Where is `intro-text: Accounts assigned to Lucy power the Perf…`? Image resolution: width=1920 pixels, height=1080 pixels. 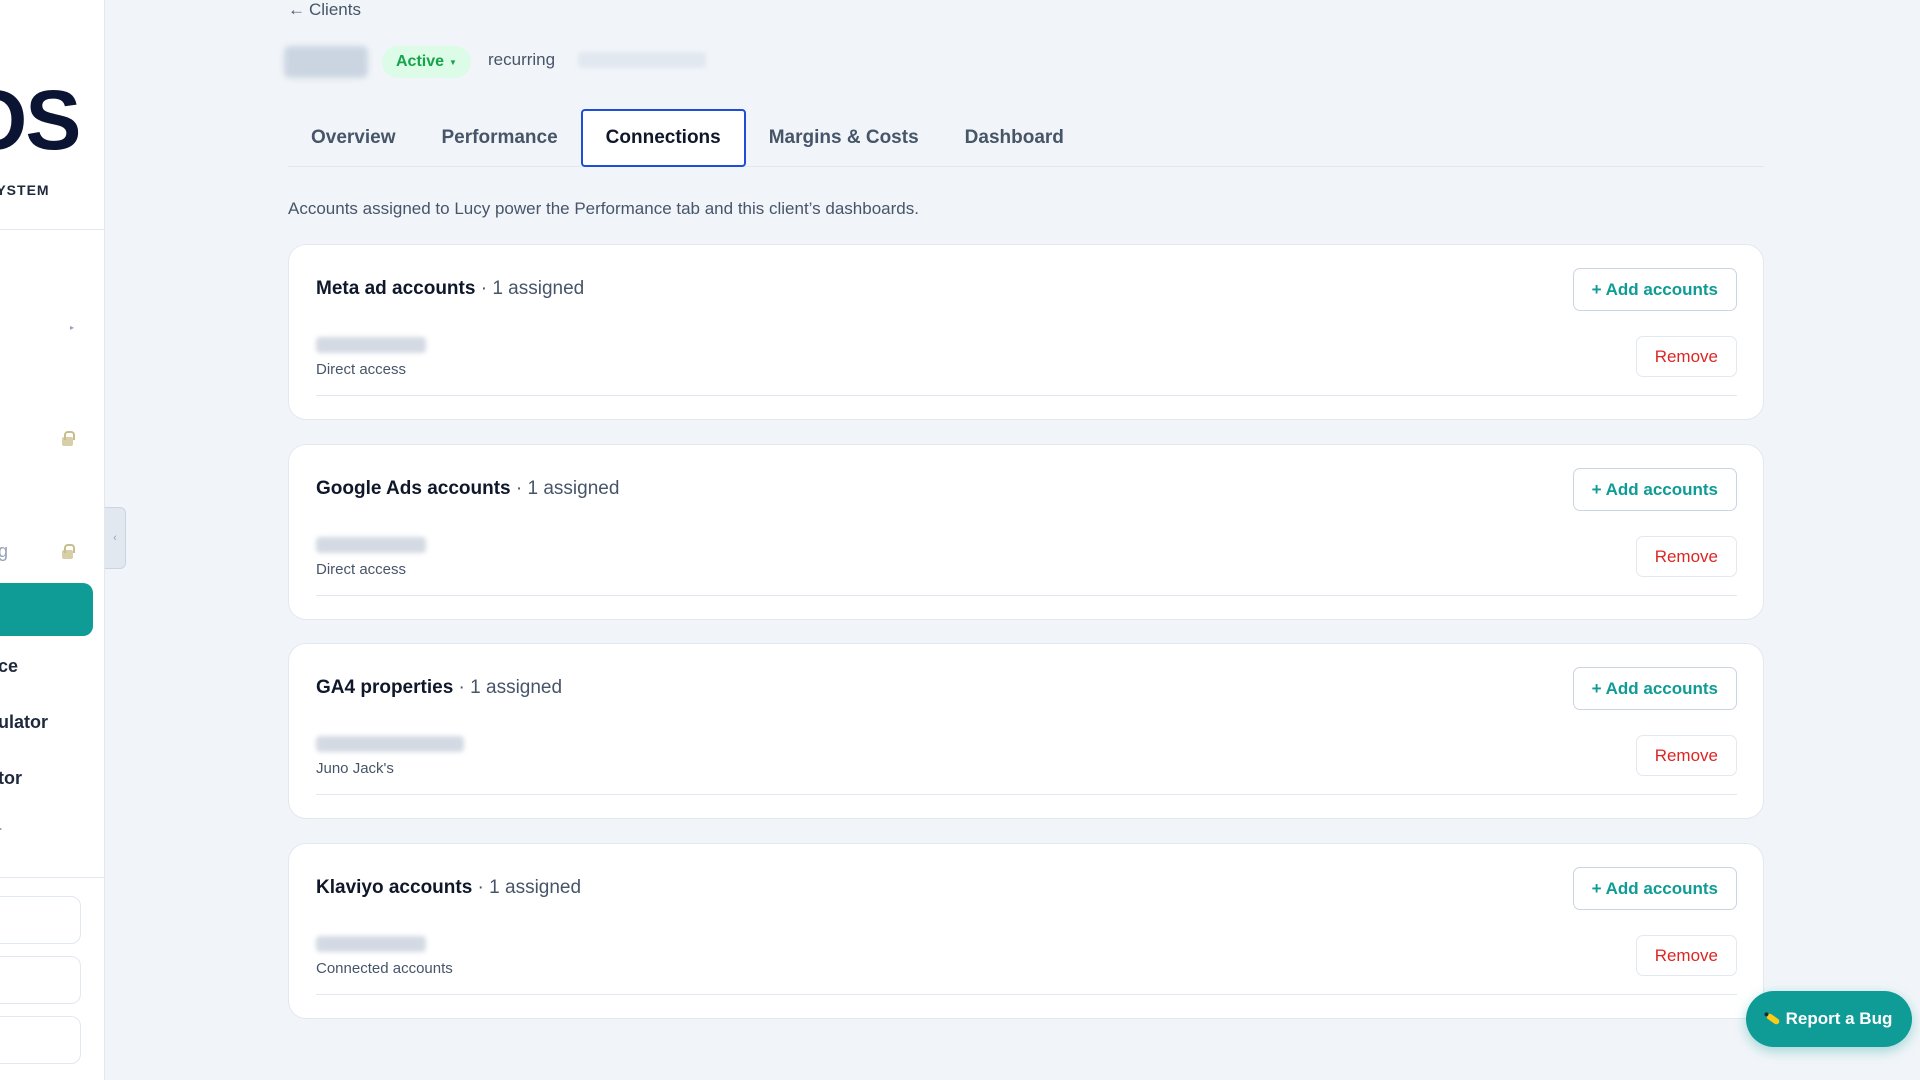
intro-text: Accounts assigned to Lucy power the Perf… is located at coordinates (603, 208).